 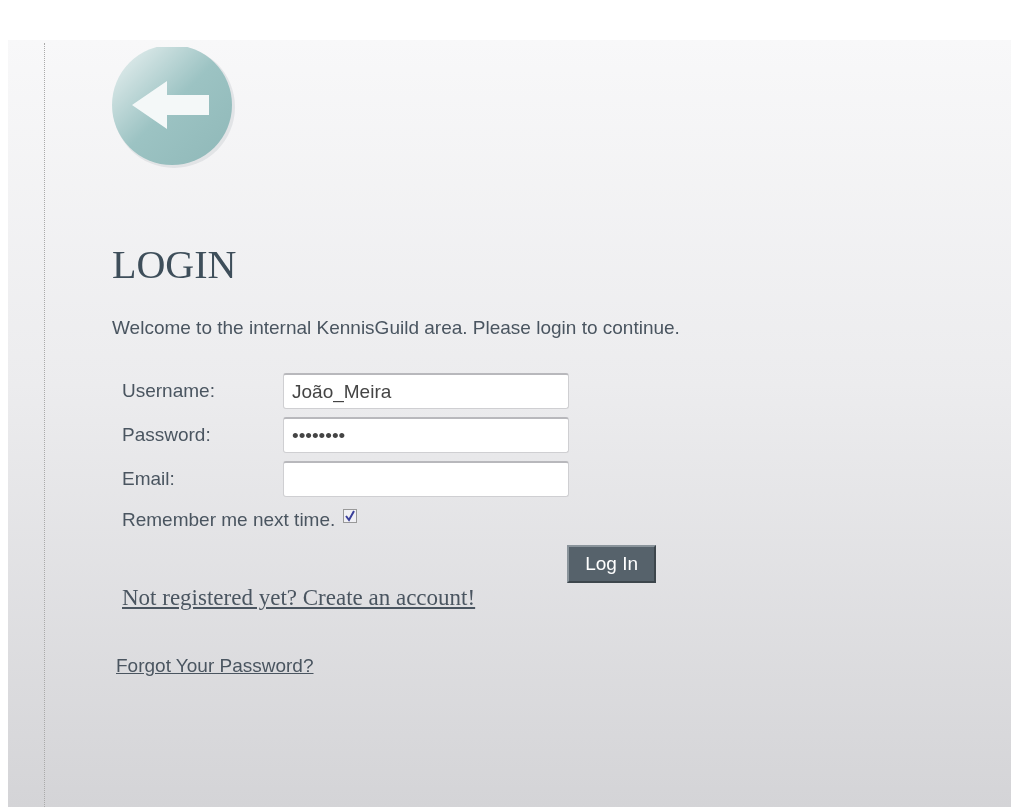 I want to click on register-link: Not registered yet? Create an account!, so click(x=299, y=598).